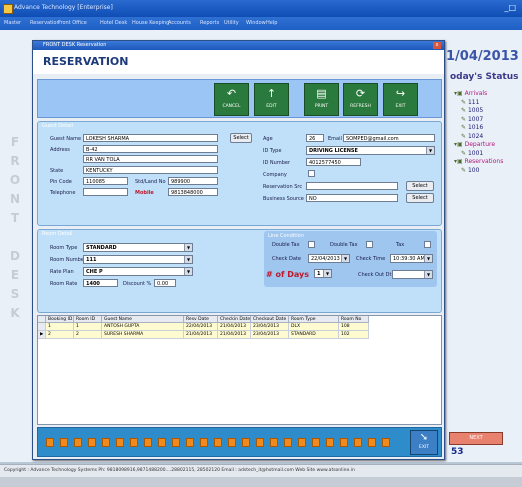 This screenshot has width=522, height=487. What do you see at coordinates (143, 327) in the screenshot?
I see `table-cell: ANTOSH GUPTA` at bounding box center [143, 327].